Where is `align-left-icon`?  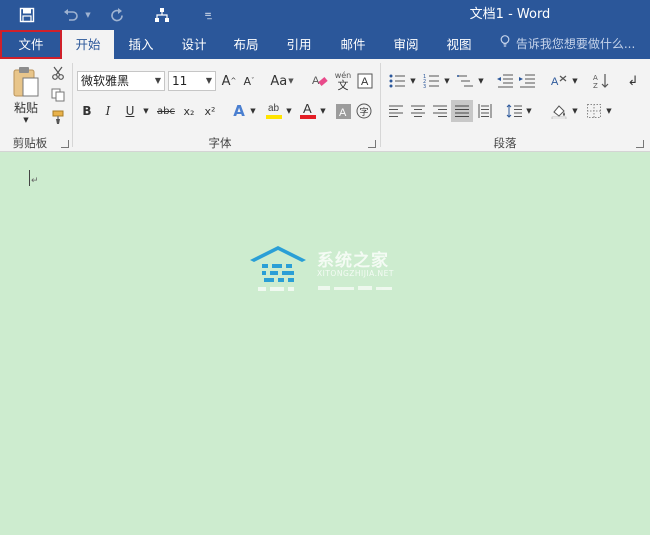 align-left-icon is located at coordinates (396, 111).